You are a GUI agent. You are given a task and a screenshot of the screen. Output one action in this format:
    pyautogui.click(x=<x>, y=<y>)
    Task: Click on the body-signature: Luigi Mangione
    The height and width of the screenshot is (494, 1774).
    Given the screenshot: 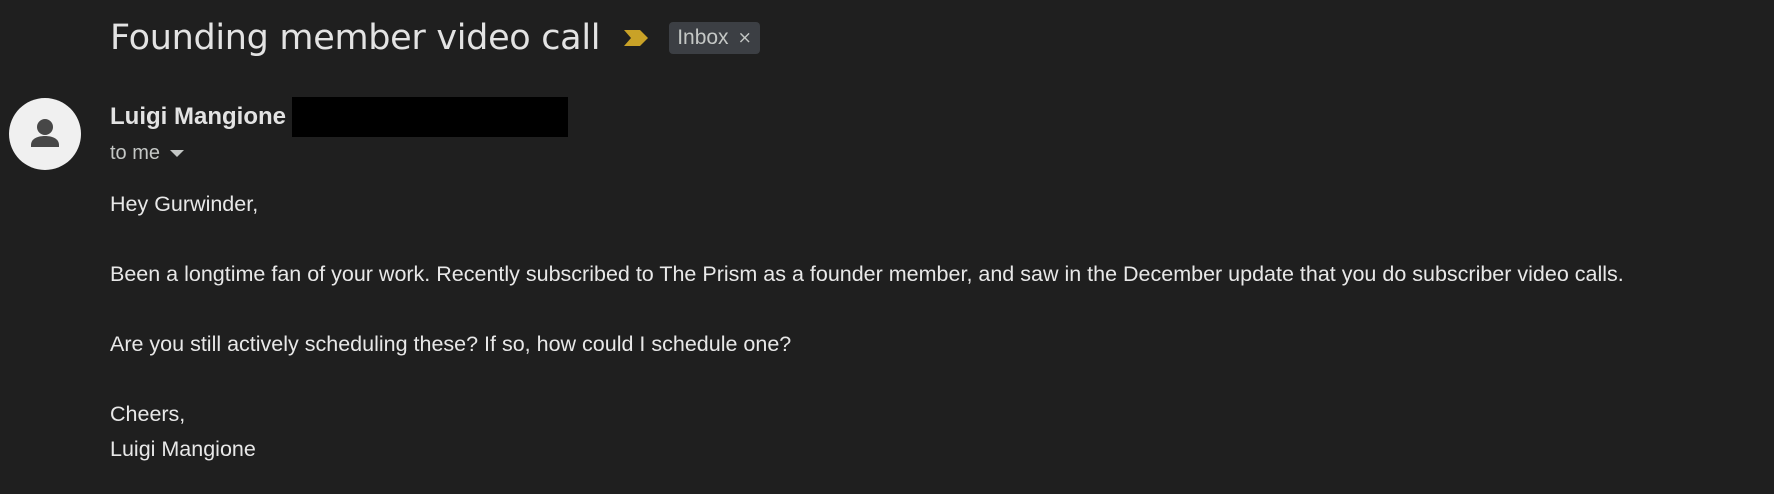 What is the action you would take?
    pyautogui.click(x=183, y=449)
    